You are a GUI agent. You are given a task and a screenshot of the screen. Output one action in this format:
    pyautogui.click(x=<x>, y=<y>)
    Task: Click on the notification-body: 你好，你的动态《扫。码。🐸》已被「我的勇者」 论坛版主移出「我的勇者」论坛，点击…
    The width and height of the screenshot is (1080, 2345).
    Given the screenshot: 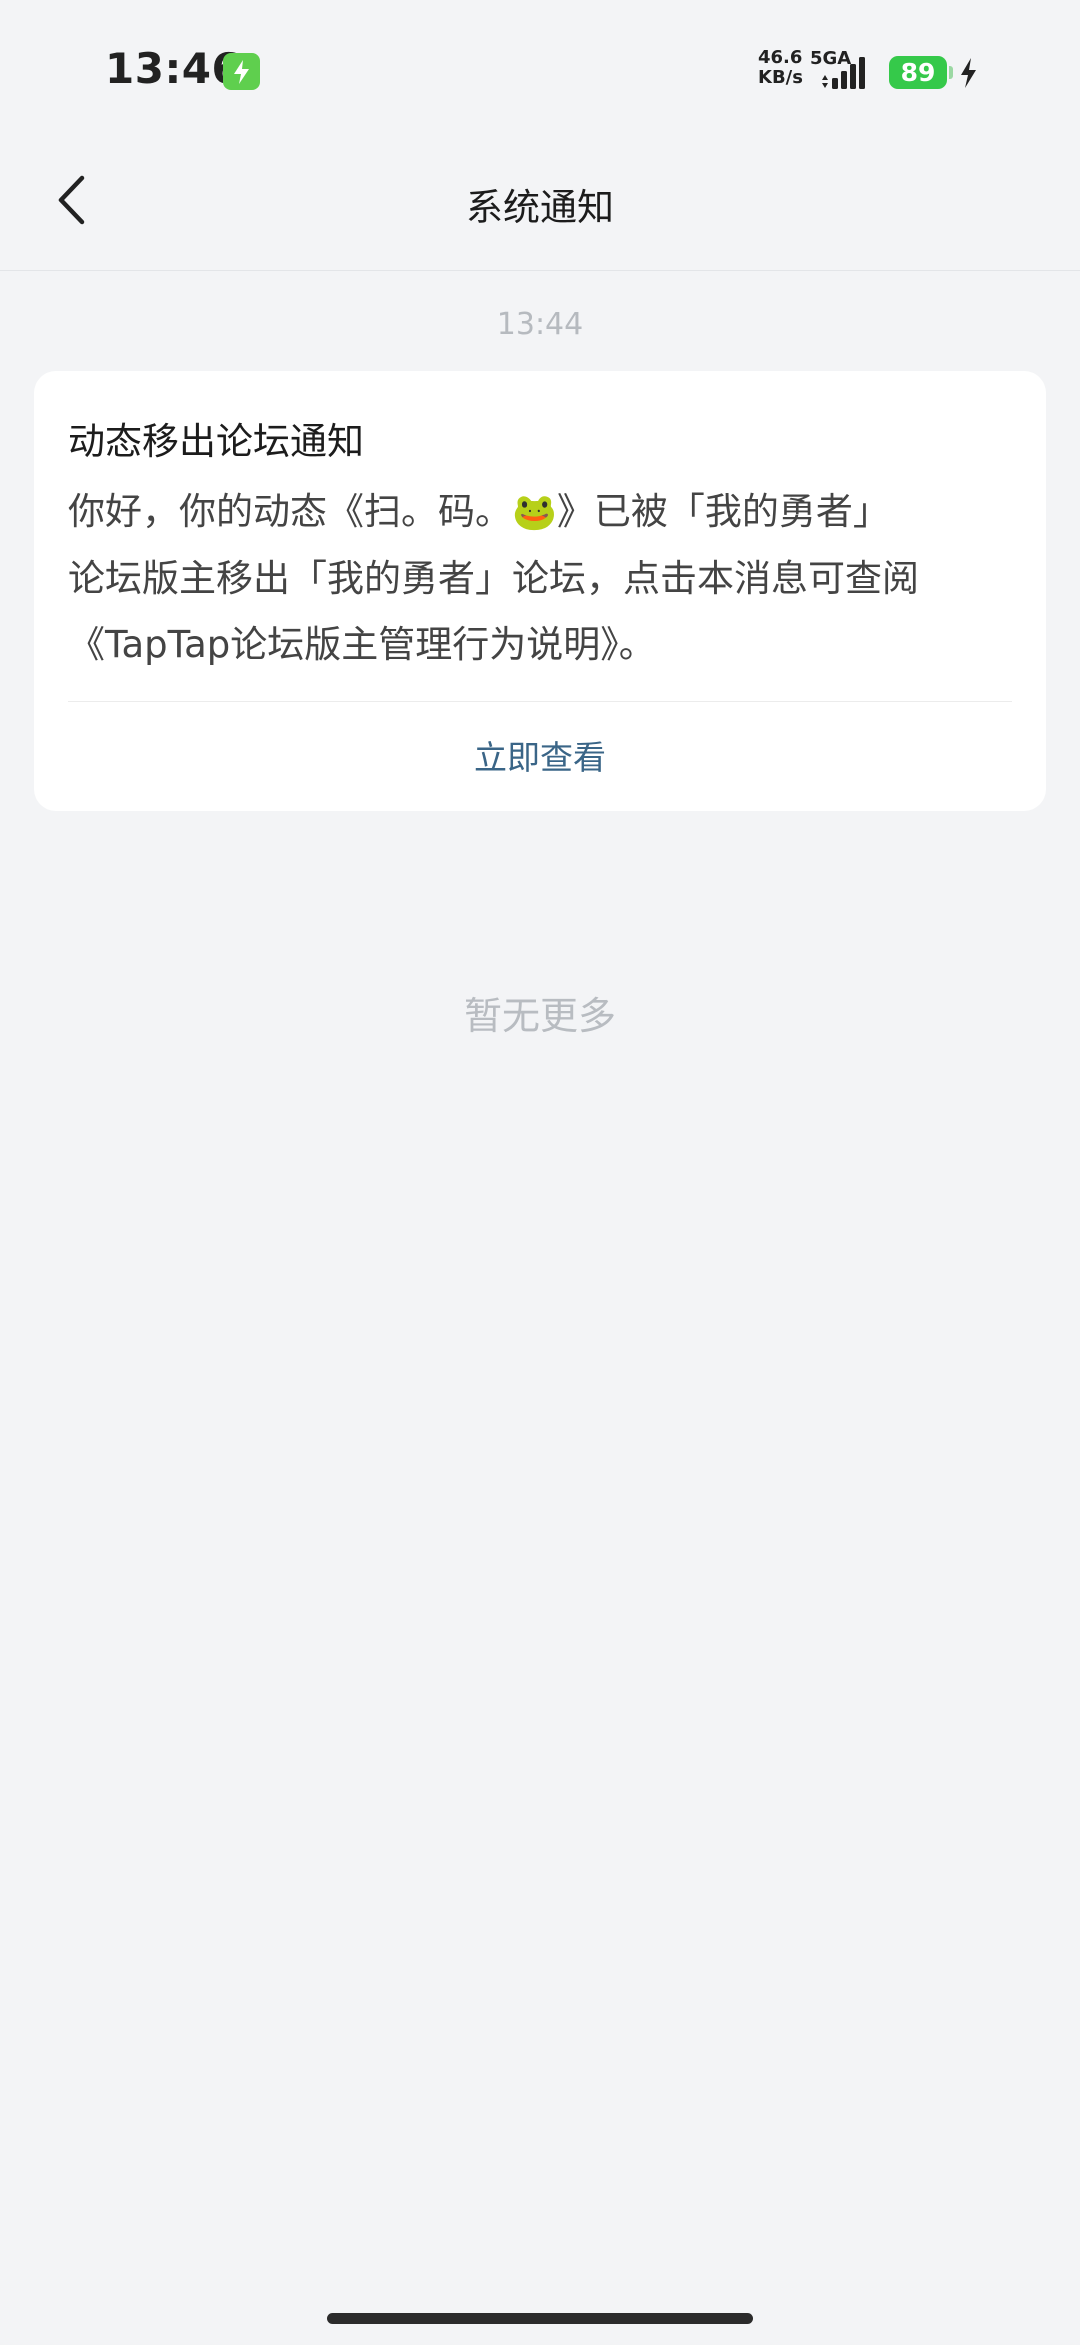 What is the action you would take?
    pyautogui.click(x=543, y=578)
    